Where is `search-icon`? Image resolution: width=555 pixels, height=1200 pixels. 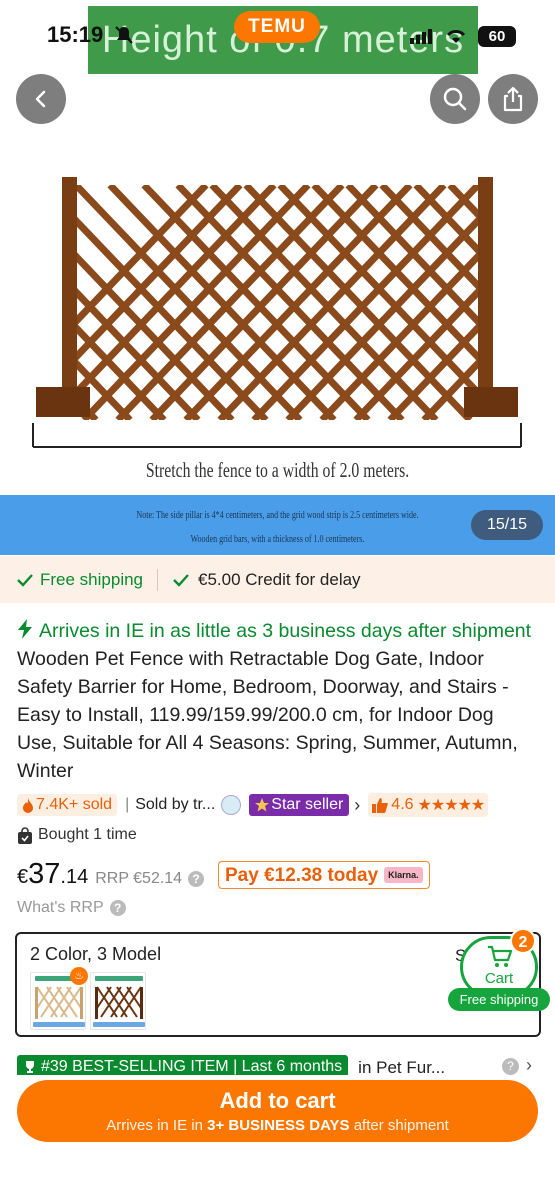
search-icon is located at coordinates (455, 99).